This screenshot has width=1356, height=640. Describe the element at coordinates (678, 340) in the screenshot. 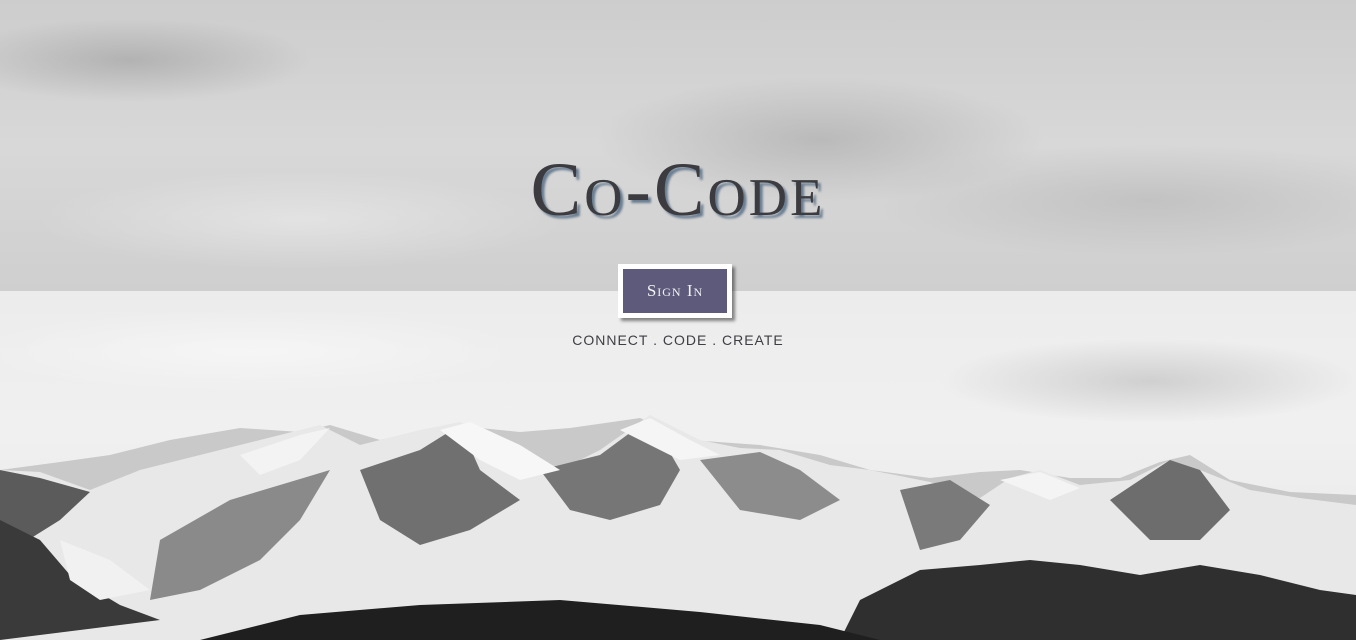

I see `tagline: CONNECT . CODE . CREATE` at that location.